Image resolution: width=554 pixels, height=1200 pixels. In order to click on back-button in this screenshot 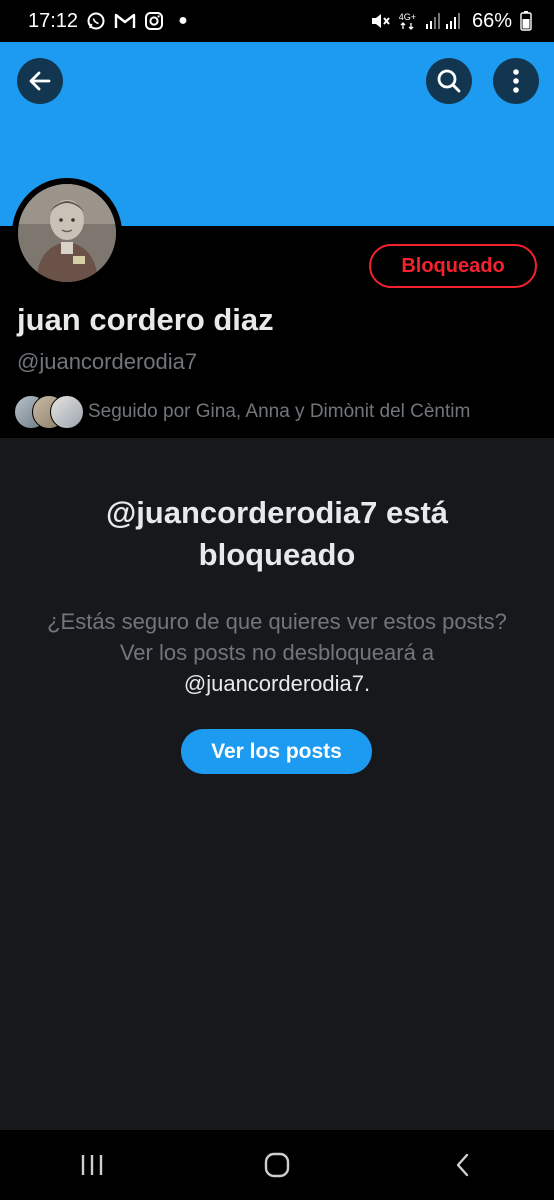, I will do `click(40, 81)`.